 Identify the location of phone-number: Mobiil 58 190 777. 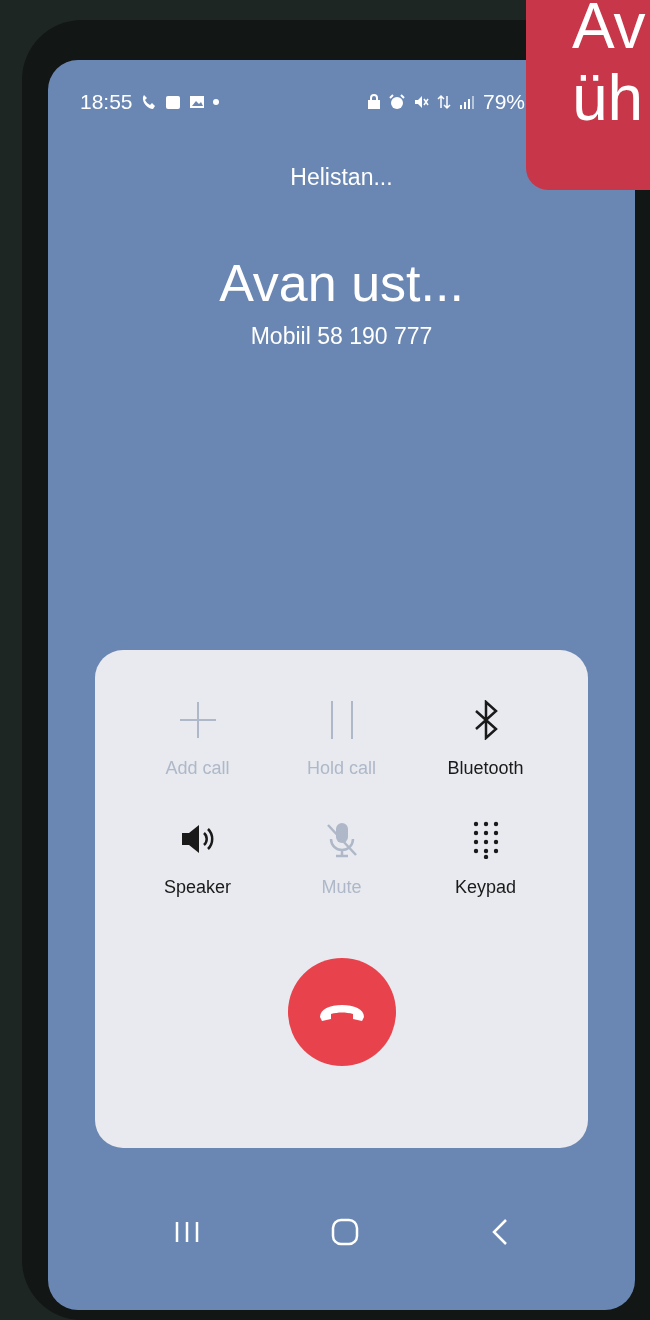
(341, 336).